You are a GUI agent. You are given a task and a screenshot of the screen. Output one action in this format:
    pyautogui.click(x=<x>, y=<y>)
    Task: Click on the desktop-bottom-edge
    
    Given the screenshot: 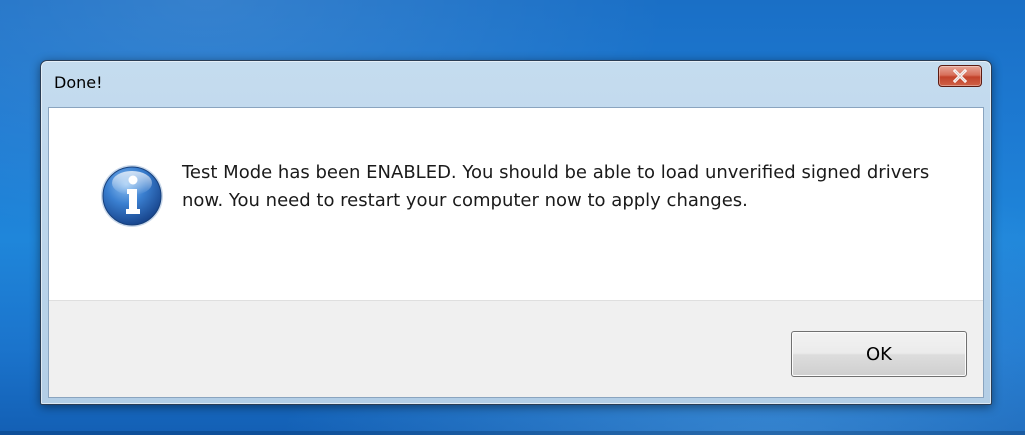 What is the action you would take?
    pyautogui.click(x=512, y=433)
    